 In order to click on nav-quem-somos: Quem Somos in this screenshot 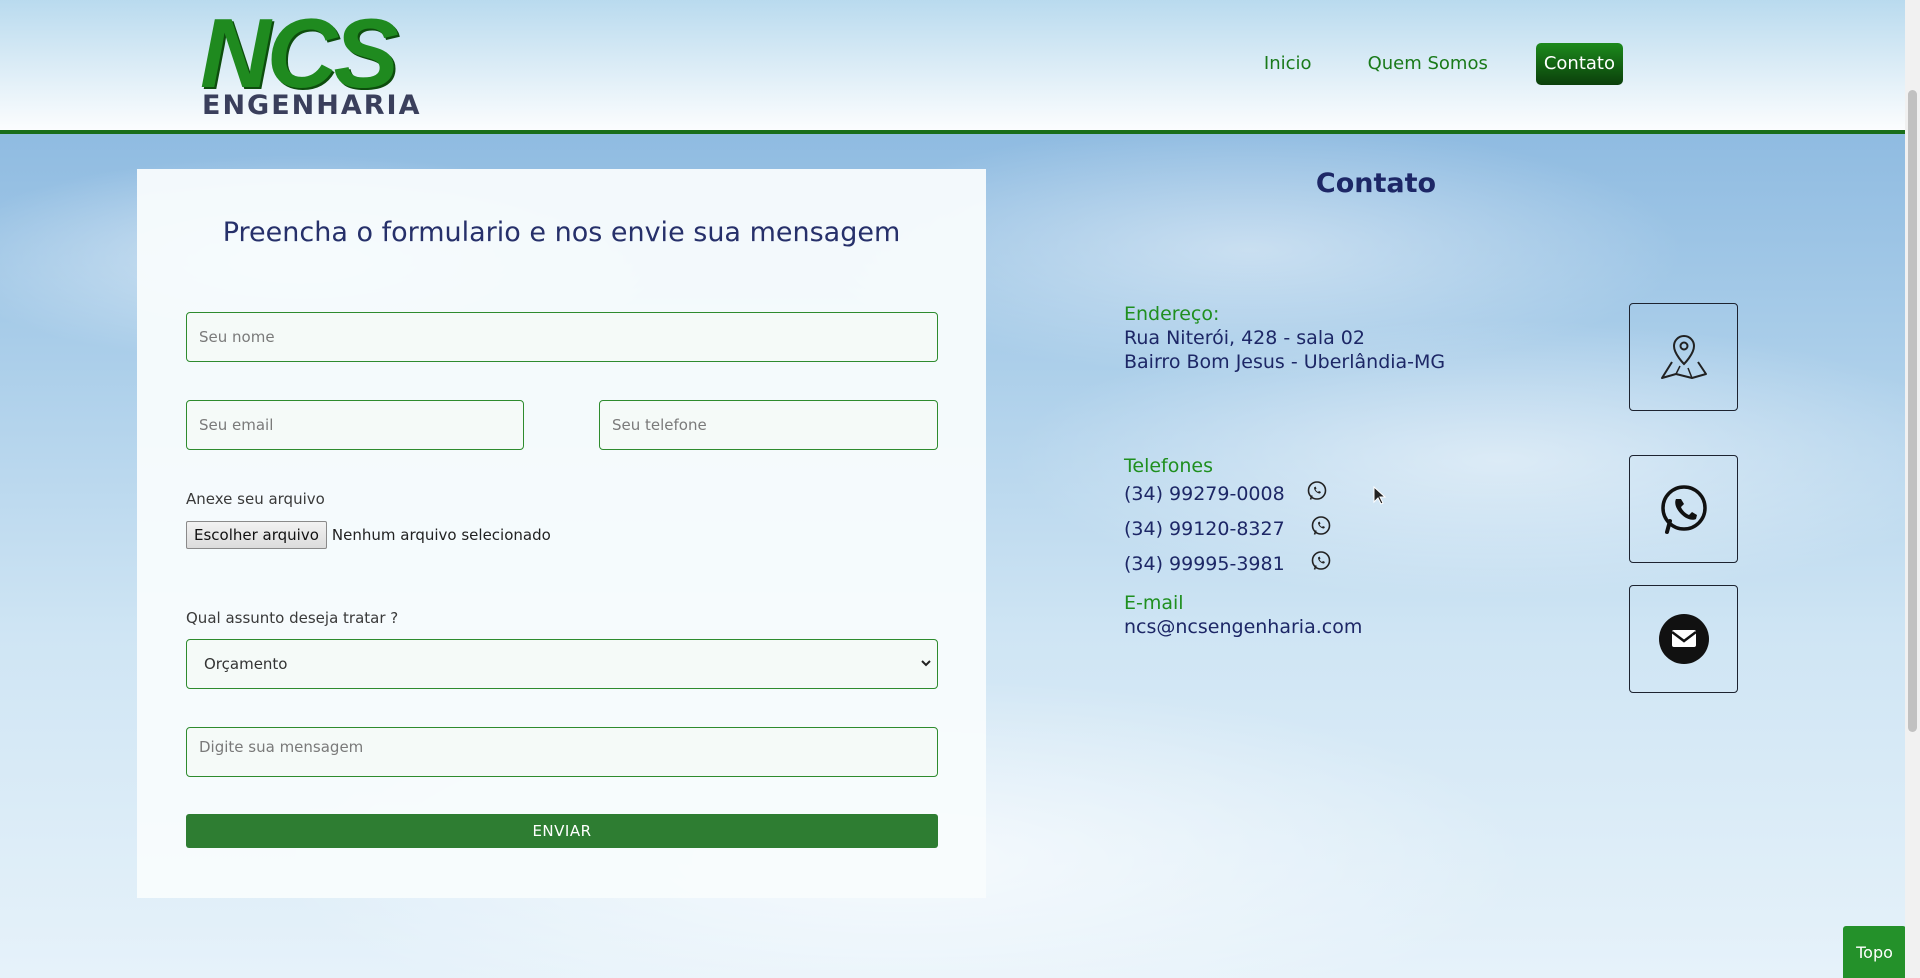, I will do `click(1428, 64)`.